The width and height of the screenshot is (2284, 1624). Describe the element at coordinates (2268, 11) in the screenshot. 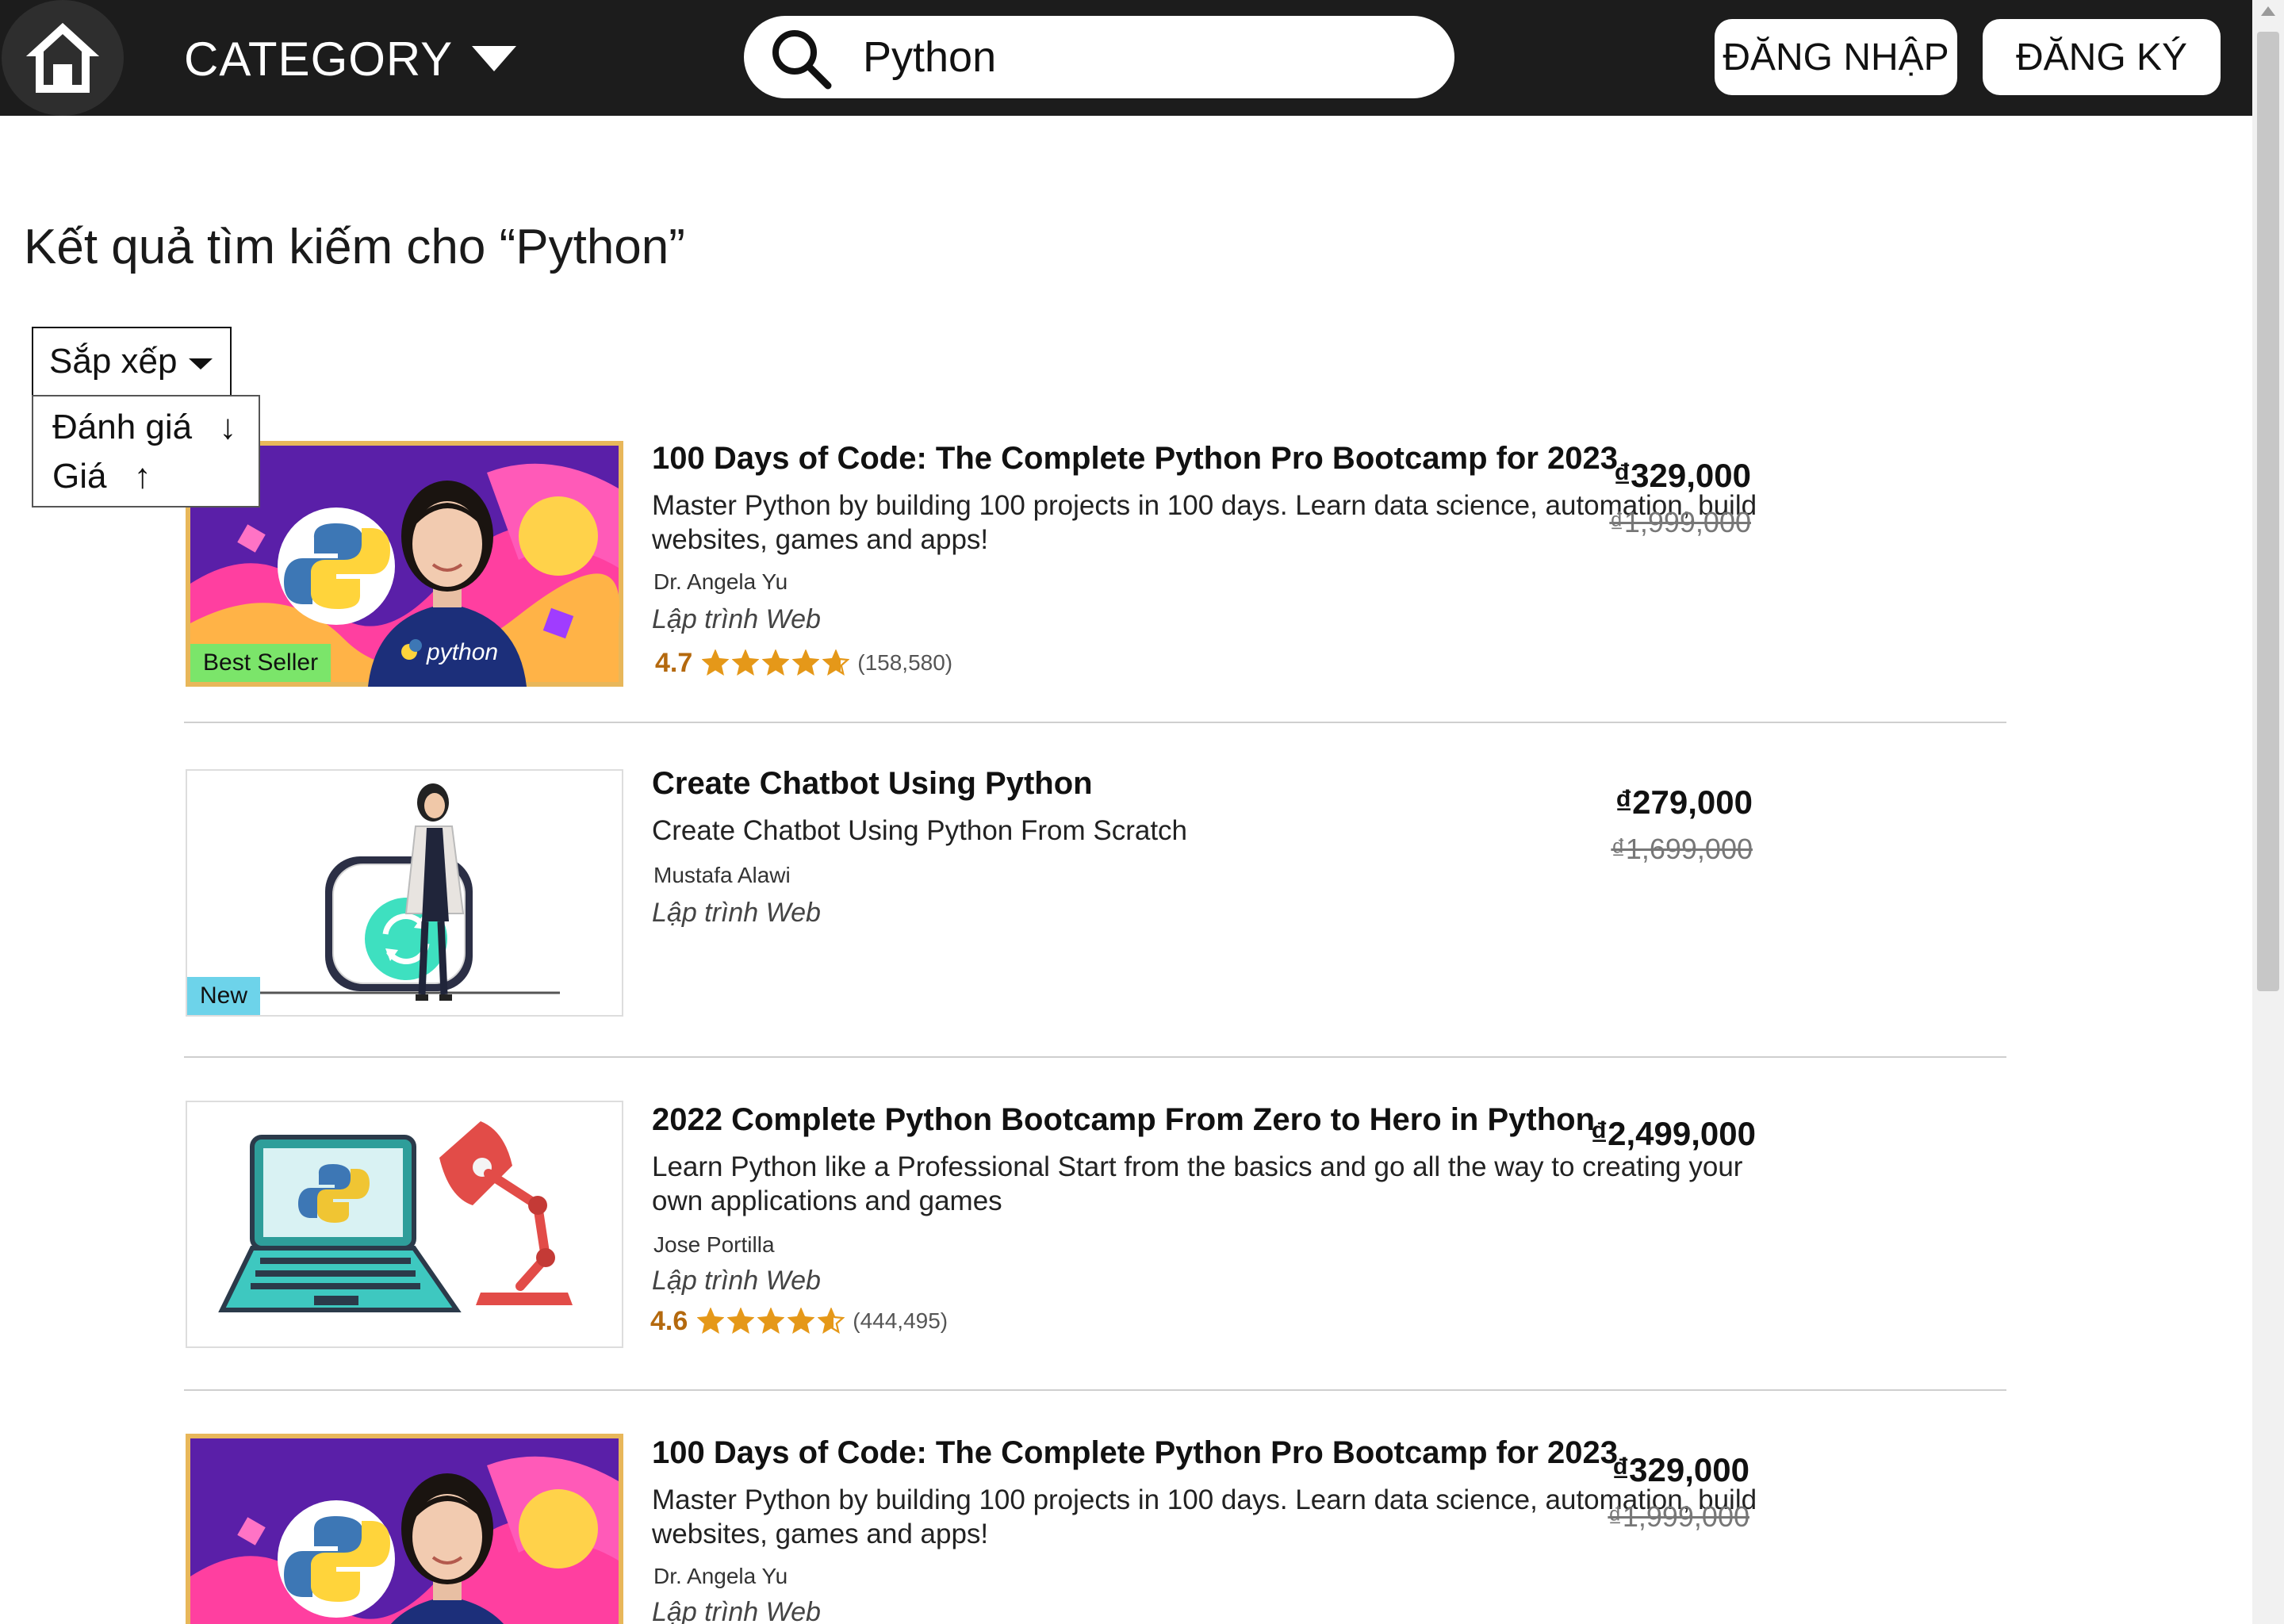

I see `scroll-up-arrow-icon` at that location.